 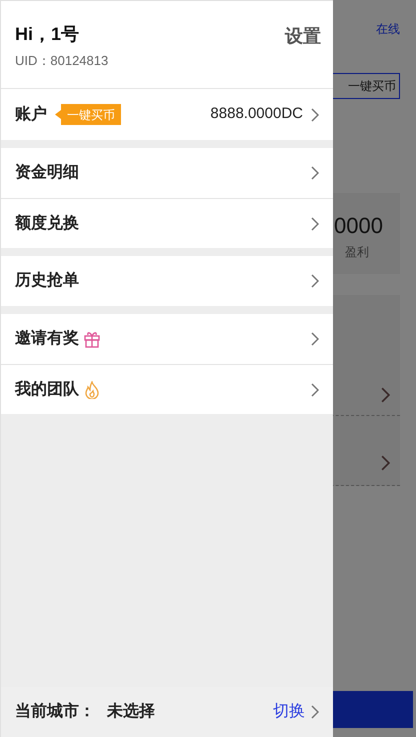 What do you see at coordinates (31, 114) in the screenshot?
I see `account-label: 账户` at bounding box center [31, 114].